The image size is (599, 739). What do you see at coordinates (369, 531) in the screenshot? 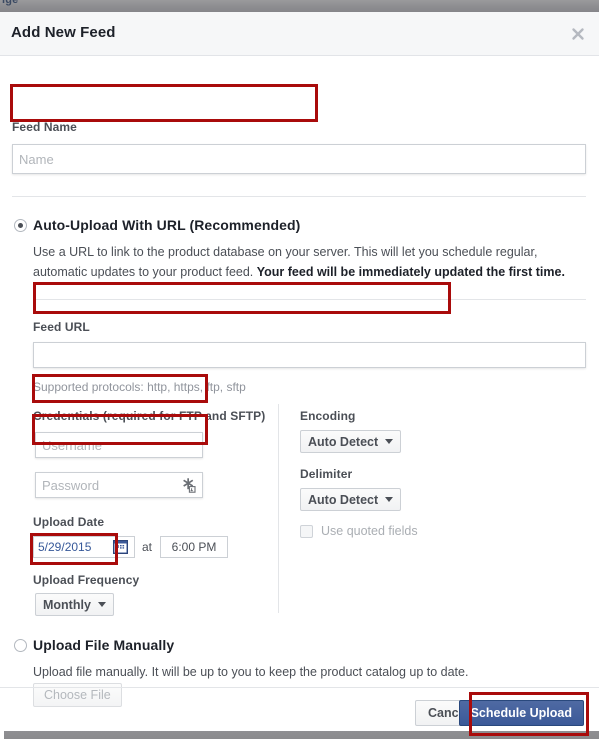
I see `use-quoted-fields-label: Use quoted fields` at bounding box center [369, 531].